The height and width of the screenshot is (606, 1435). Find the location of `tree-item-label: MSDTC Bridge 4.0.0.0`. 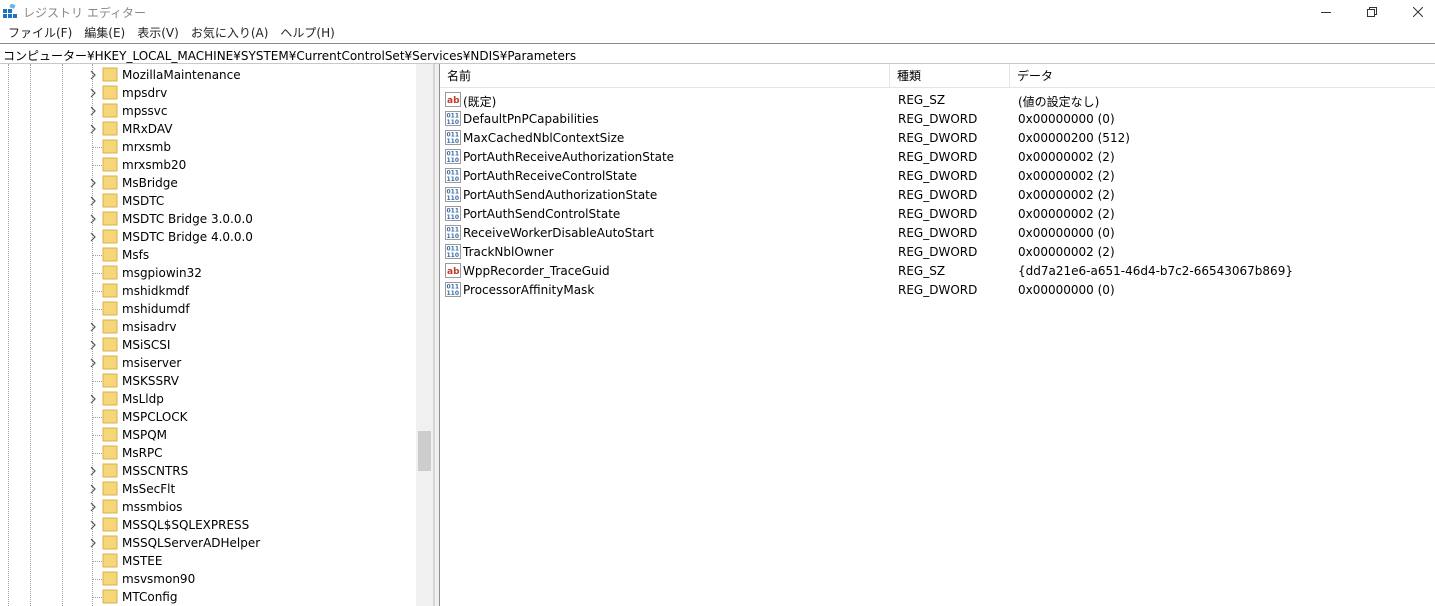

tree-item-label: MSDTC Bridge 4.0.0.0 is located at coordinates (187, 237).